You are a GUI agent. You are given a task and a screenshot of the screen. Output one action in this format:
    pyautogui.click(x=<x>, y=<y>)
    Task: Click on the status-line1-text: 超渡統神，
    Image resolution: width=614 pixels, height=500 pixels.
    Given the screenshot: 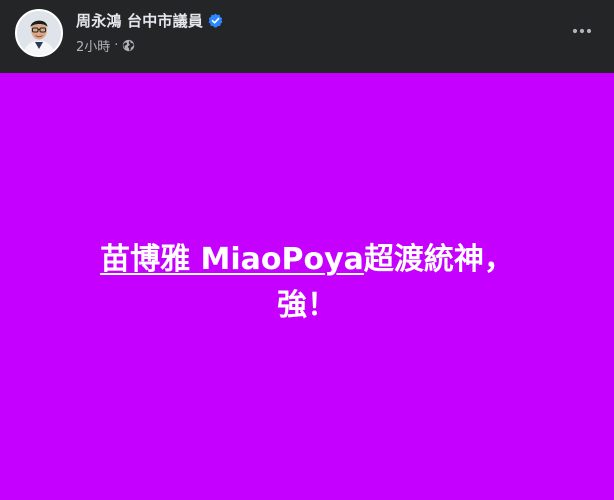 What is the action you would take?
    pyautogui.click(x=438, y=259)
    